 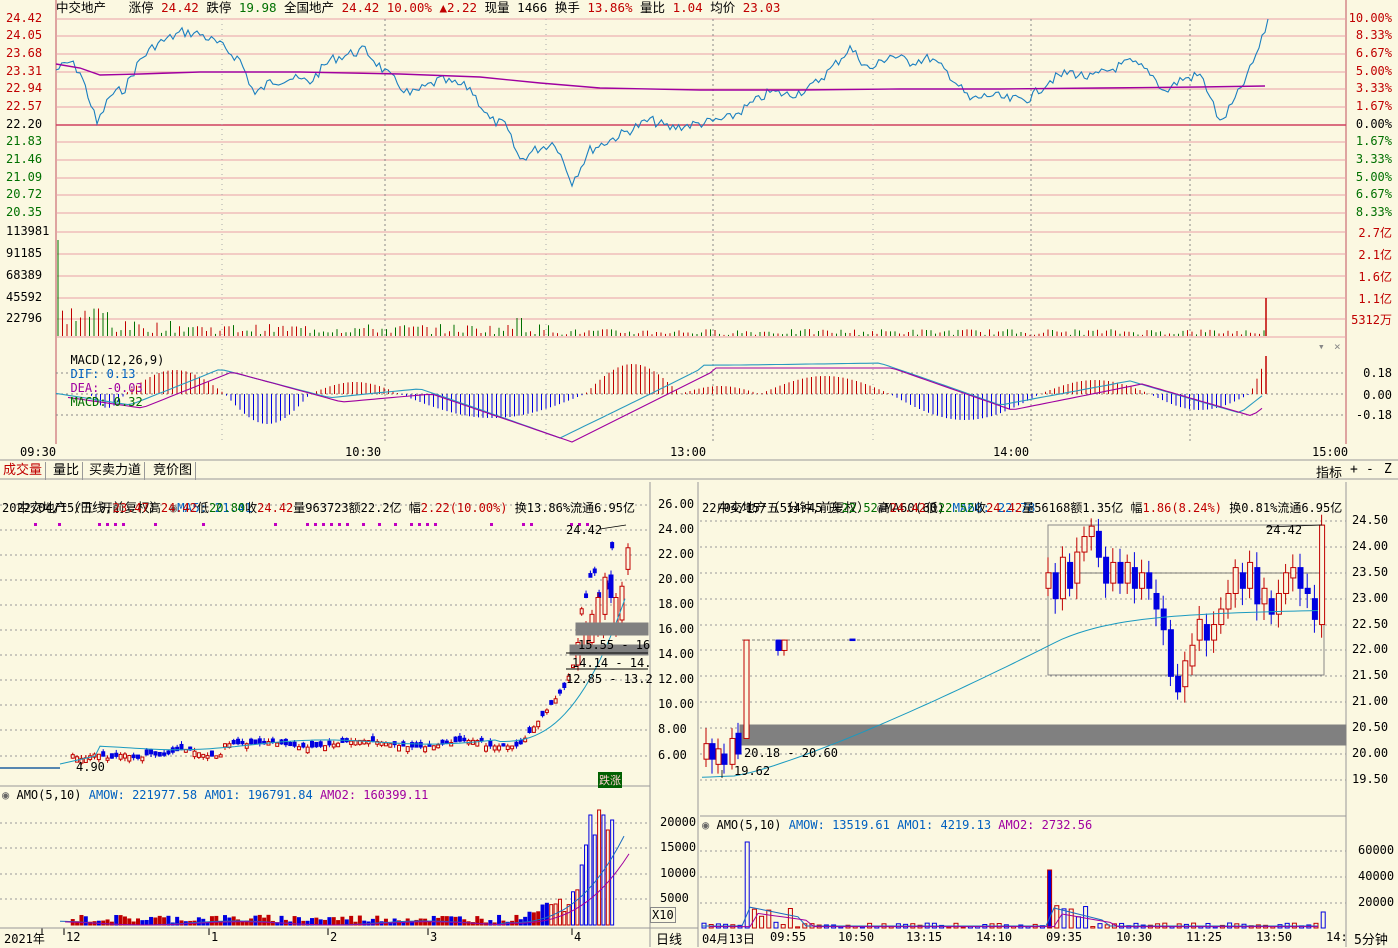 I want to click on volume-tick-right: 2.1亿, so click(x=1375, y=255).